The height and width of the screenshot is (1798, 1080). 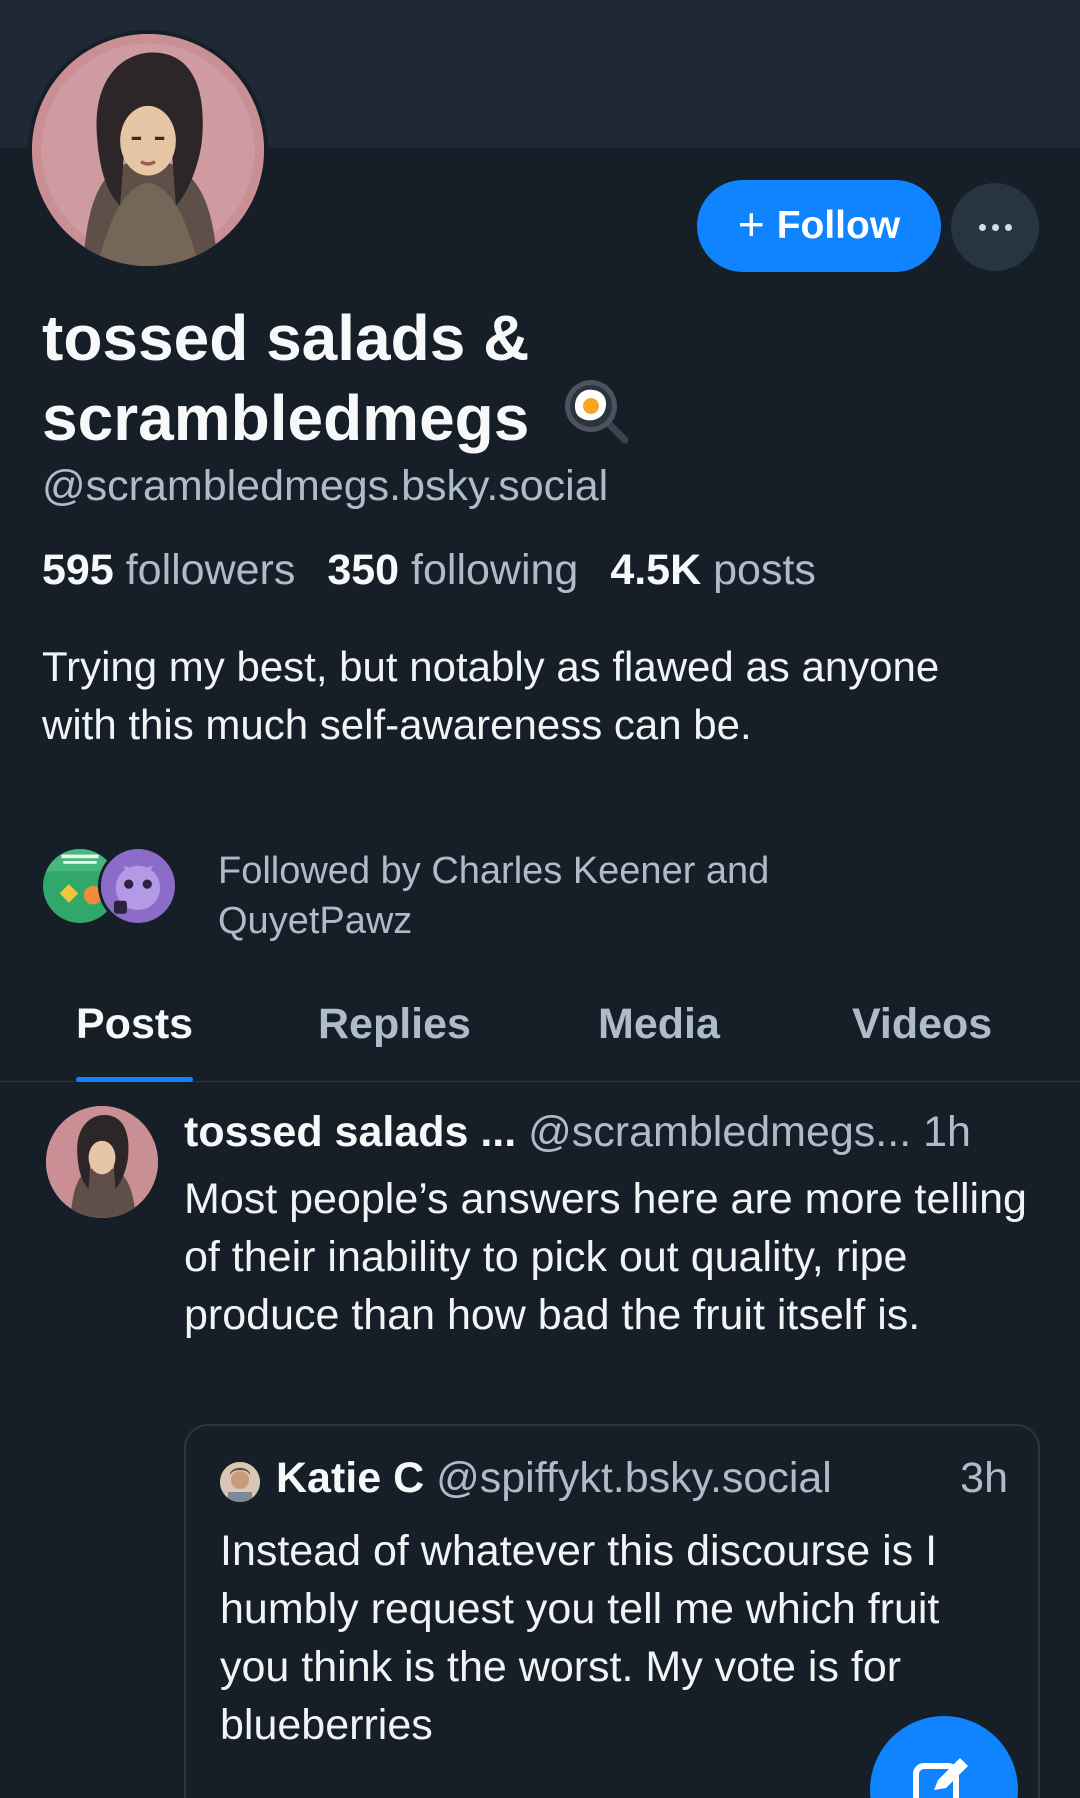 I want to click on active-tab-indicator, so click(x=135, y=1079).